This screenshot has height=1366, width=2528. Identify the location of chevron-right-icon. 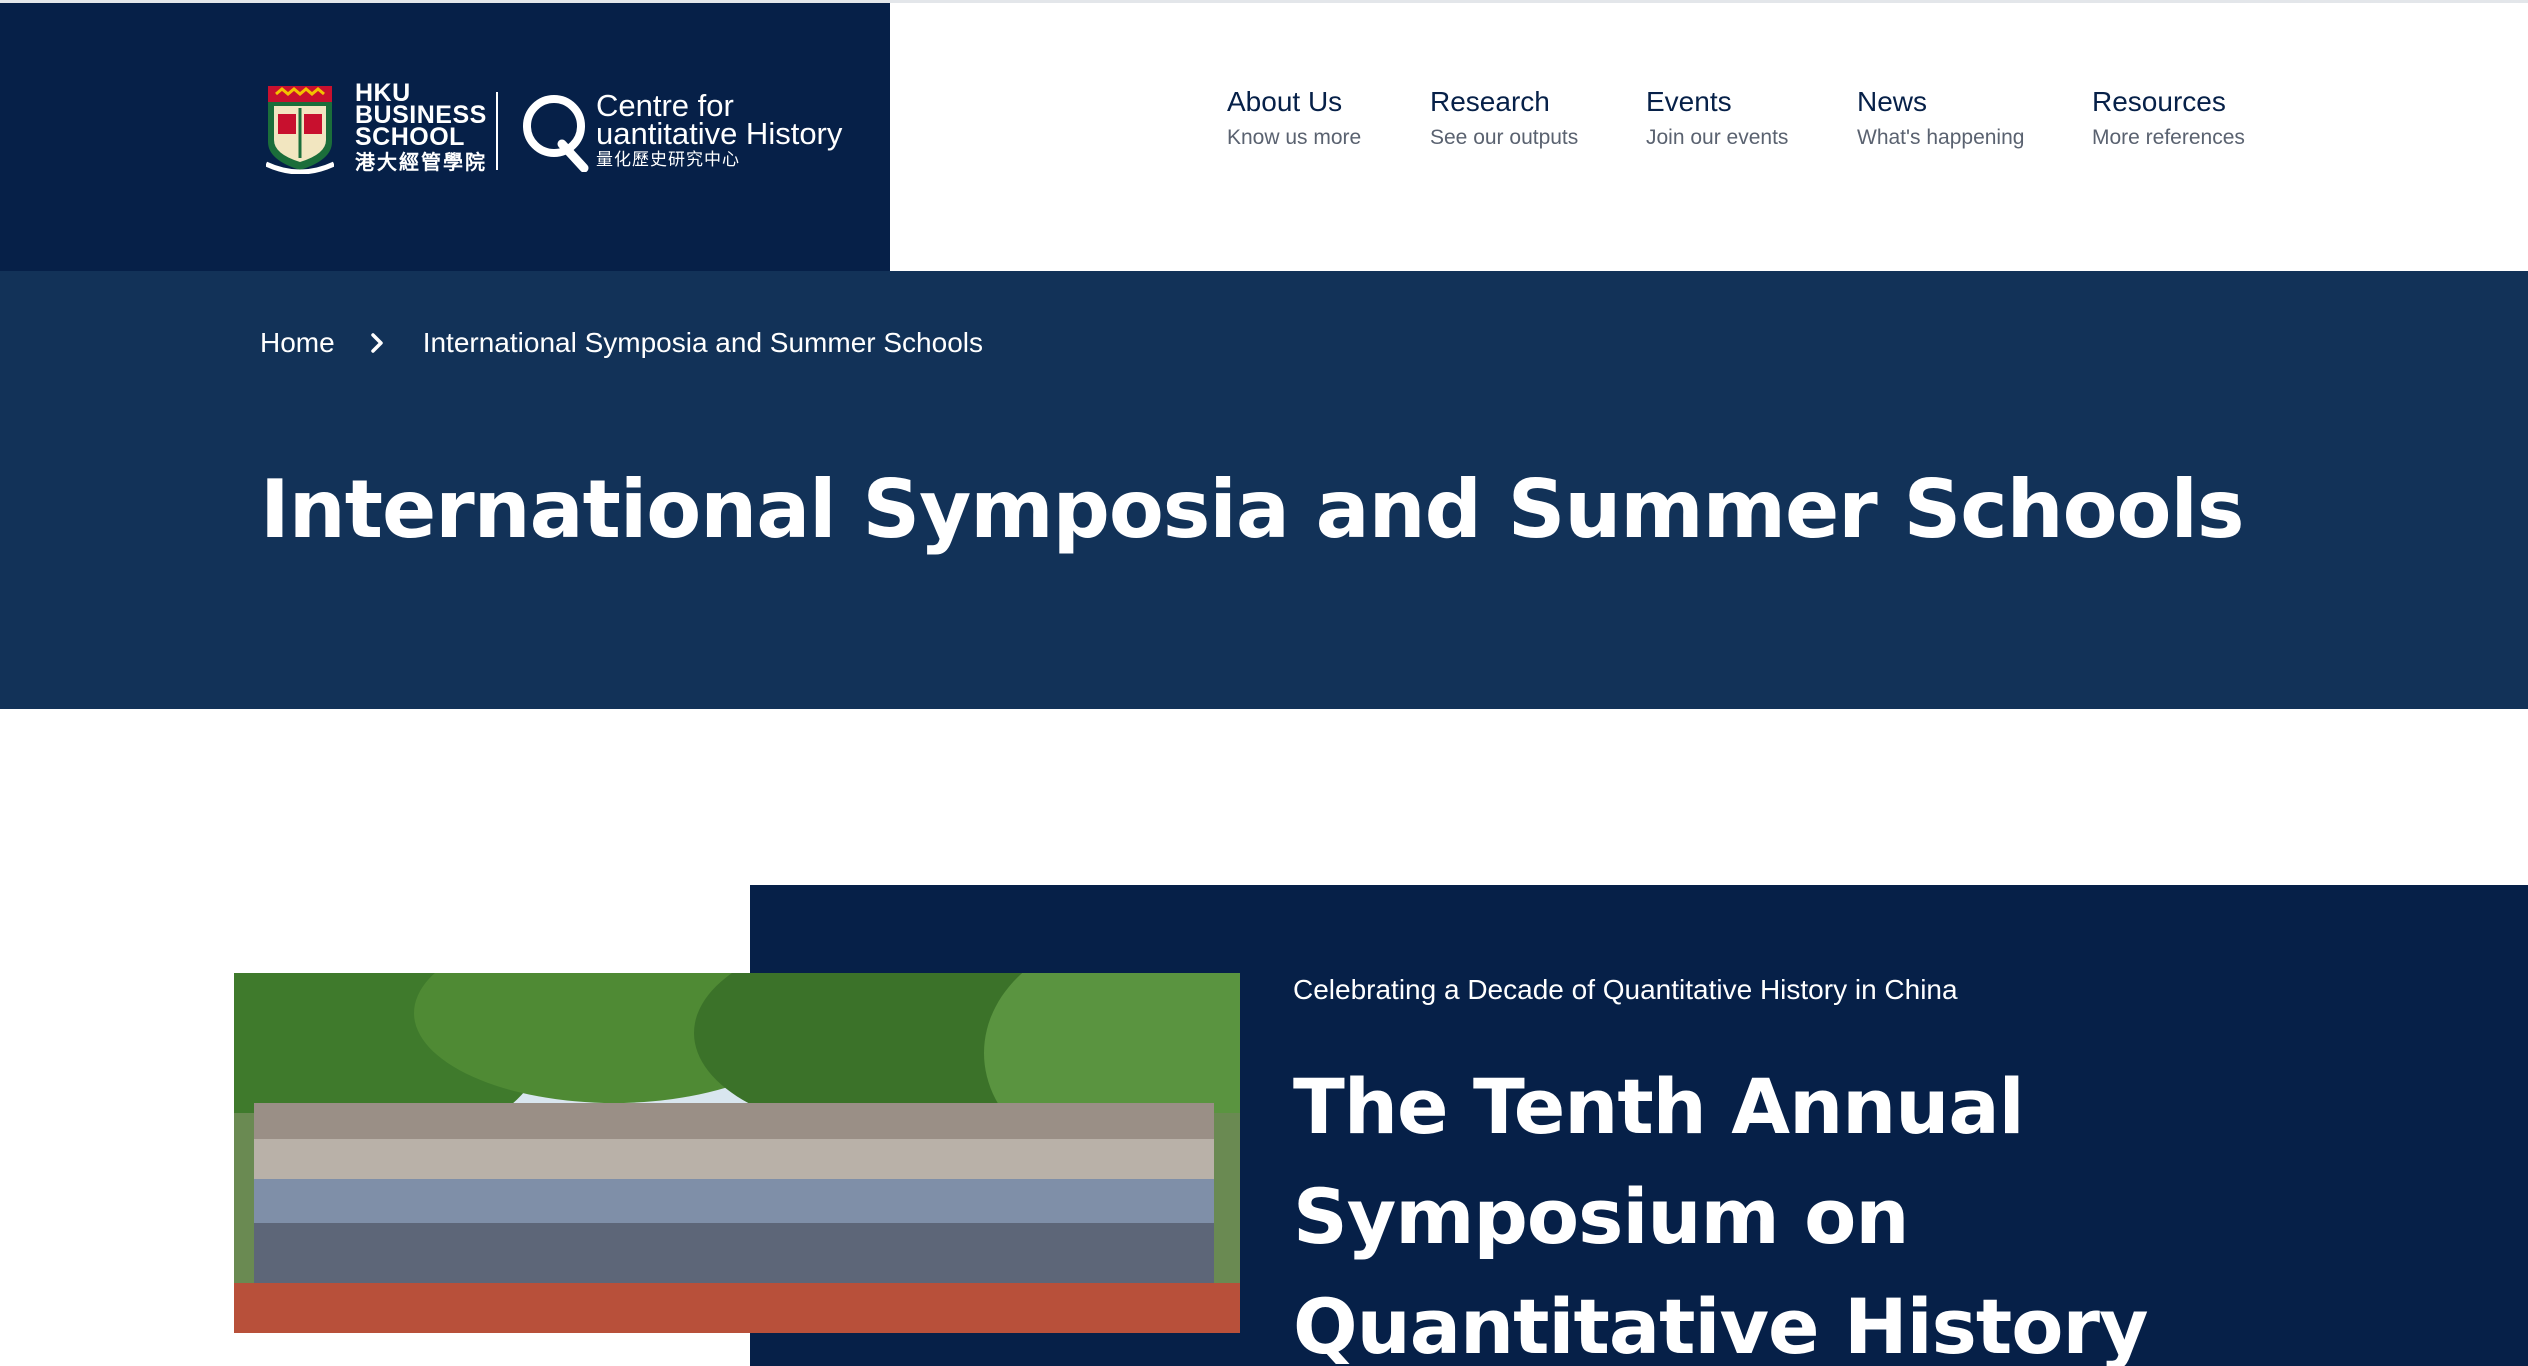
(376, 343).